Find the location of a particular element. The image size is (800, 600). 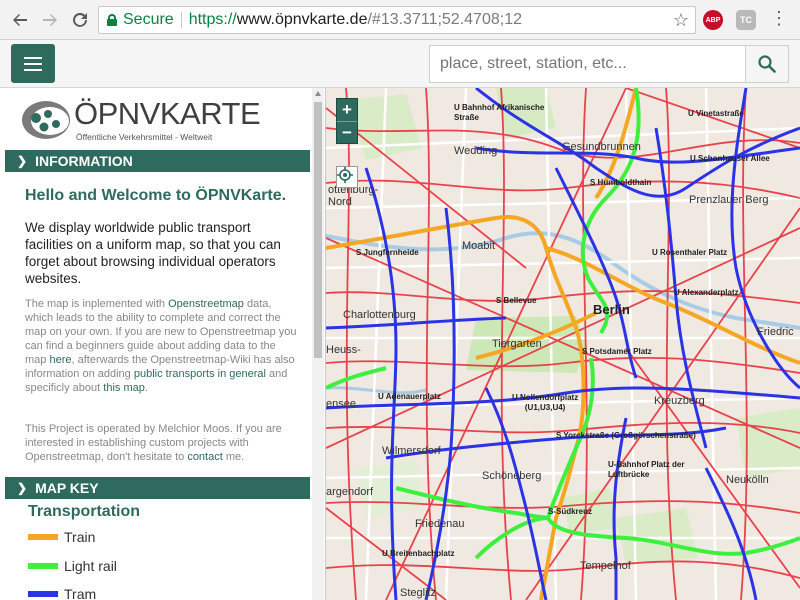

crosshair-icon is located at coordinates (345, 175).